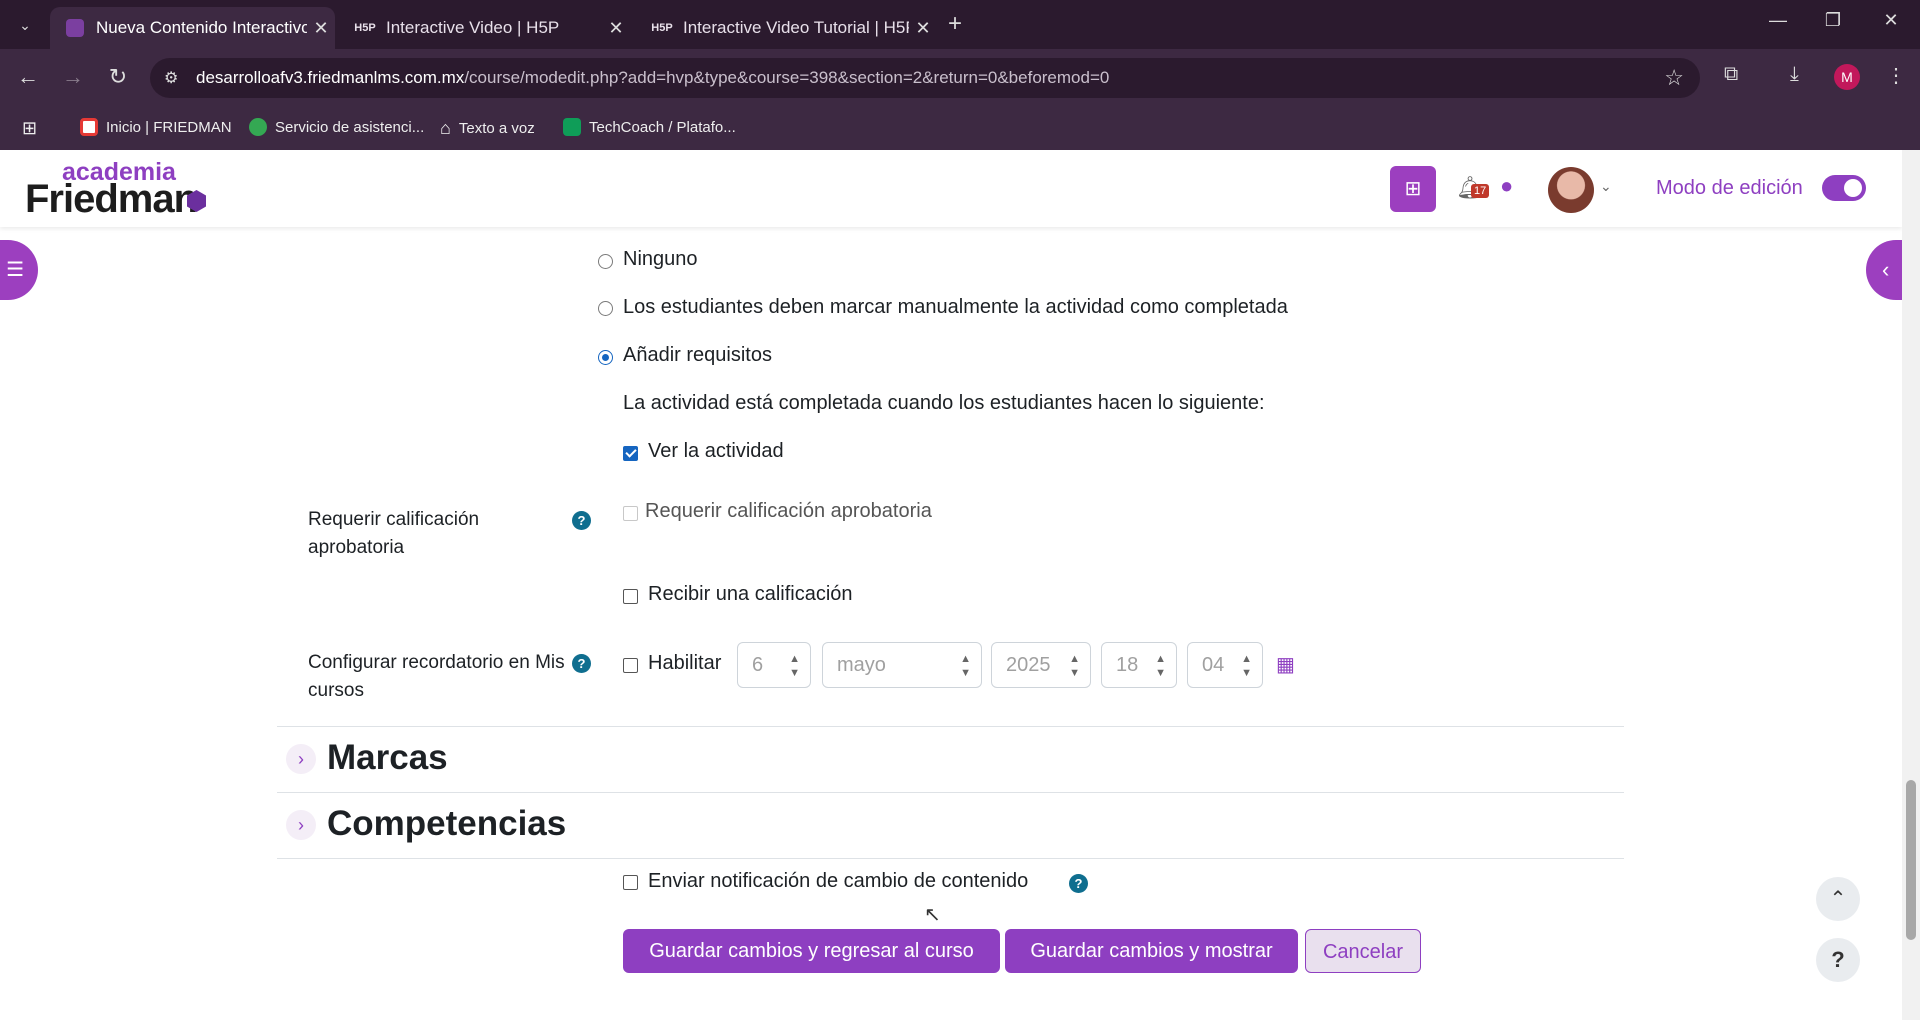  I want to click on reminder-day-select: 6 ▲ ▼, so click(774, 665).